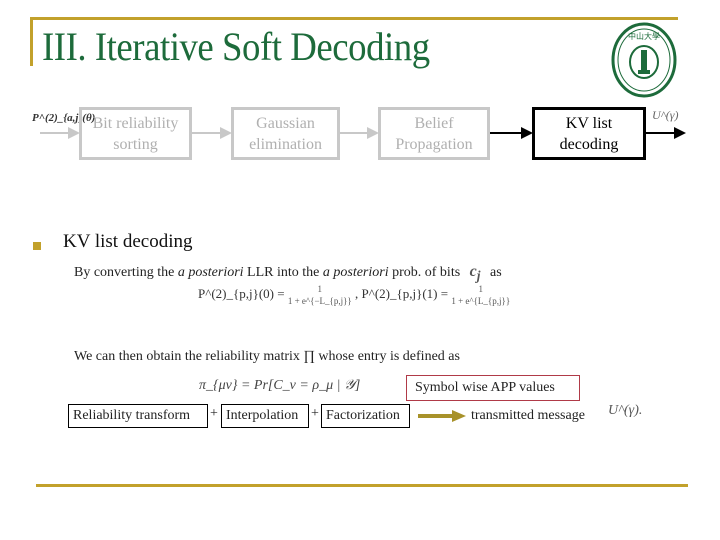 This screenshot has height=540, width=720. I want to click on symbol-app-label: Symbol wise APP values, so click(493, 388).